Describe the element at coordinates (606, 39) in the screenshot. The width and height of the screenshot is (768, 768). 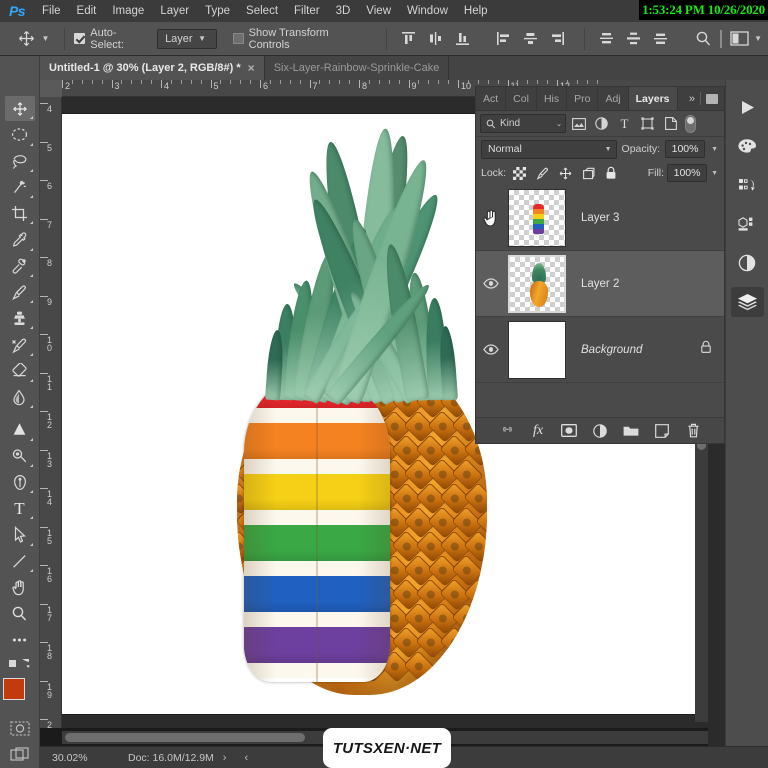
I see `distribute-top-edges-icon` at that location.